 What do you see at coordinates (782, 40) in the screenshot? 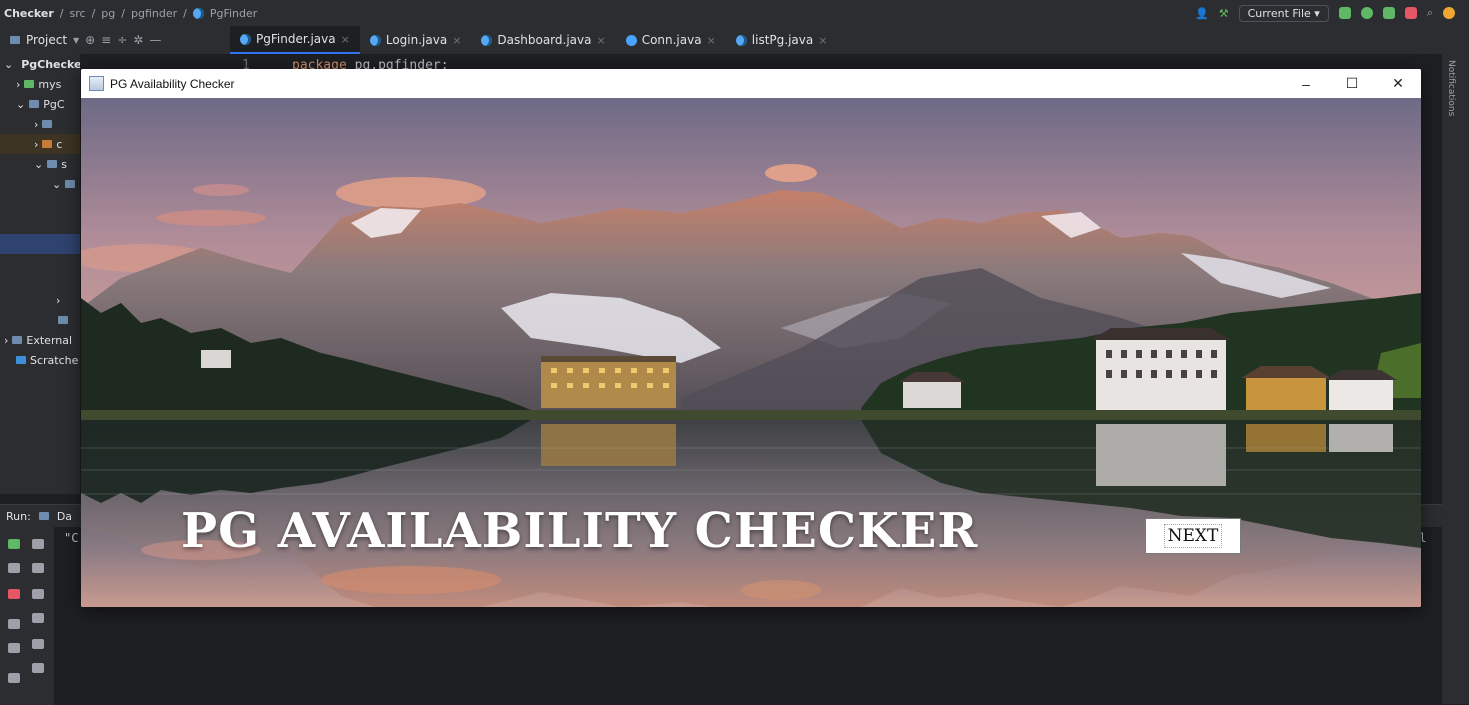
I see `tab-listpg: listPg.java ×` at bounding box center [782, 40].